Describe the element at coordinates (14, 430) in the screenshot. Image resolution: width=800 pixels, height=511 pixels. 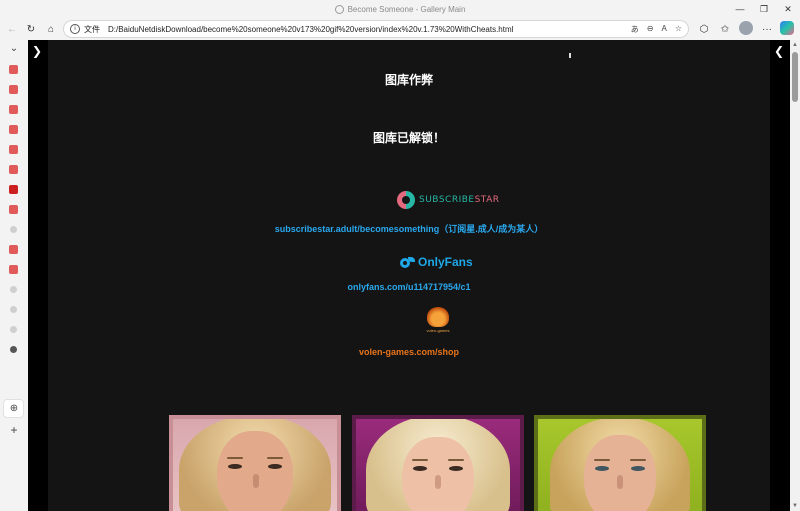
I see `sidebar-add-button: +` at that location.